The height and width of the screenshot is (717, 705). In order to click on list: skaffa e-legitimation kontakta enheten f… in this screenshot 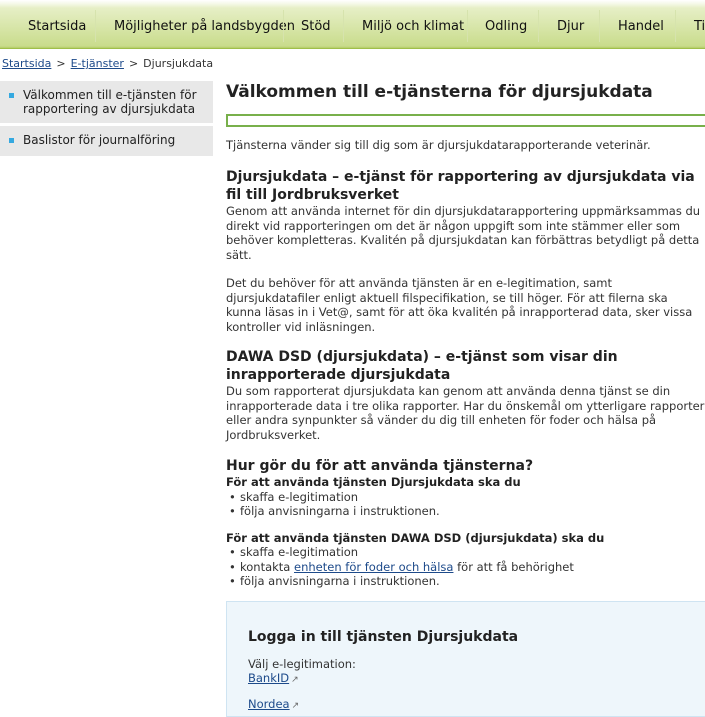, I will do `click(465, 567)`.